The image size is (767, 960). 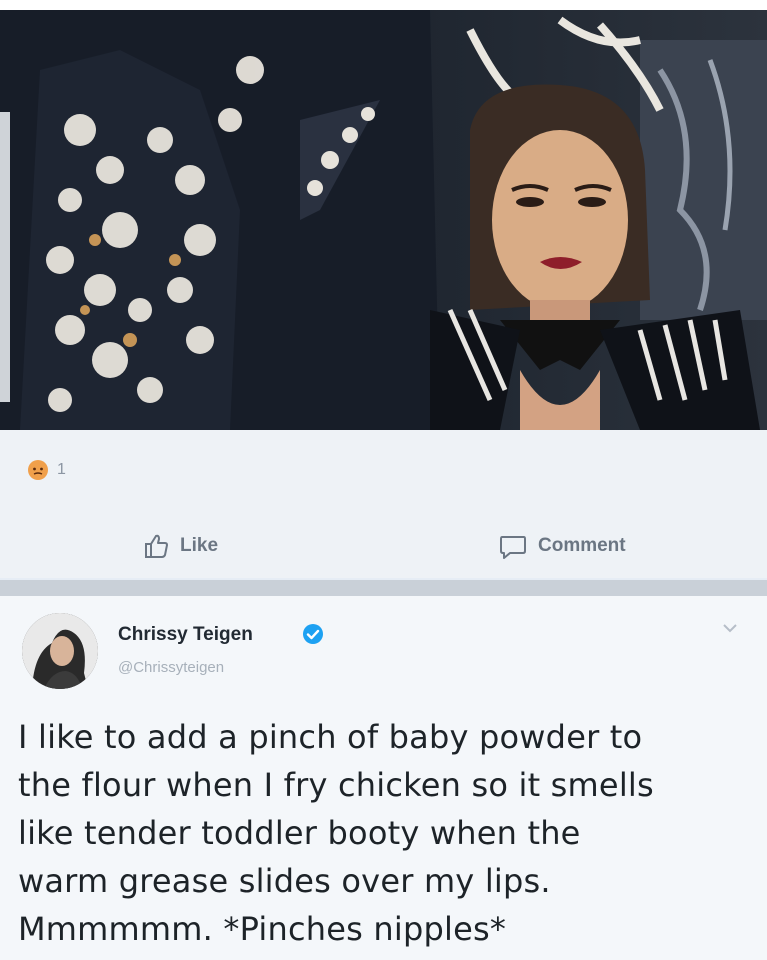 What do you see at coordinates (513, 547) in the screenshot?
I see `comment-bubble-icon` at bounding box center [513, 547].